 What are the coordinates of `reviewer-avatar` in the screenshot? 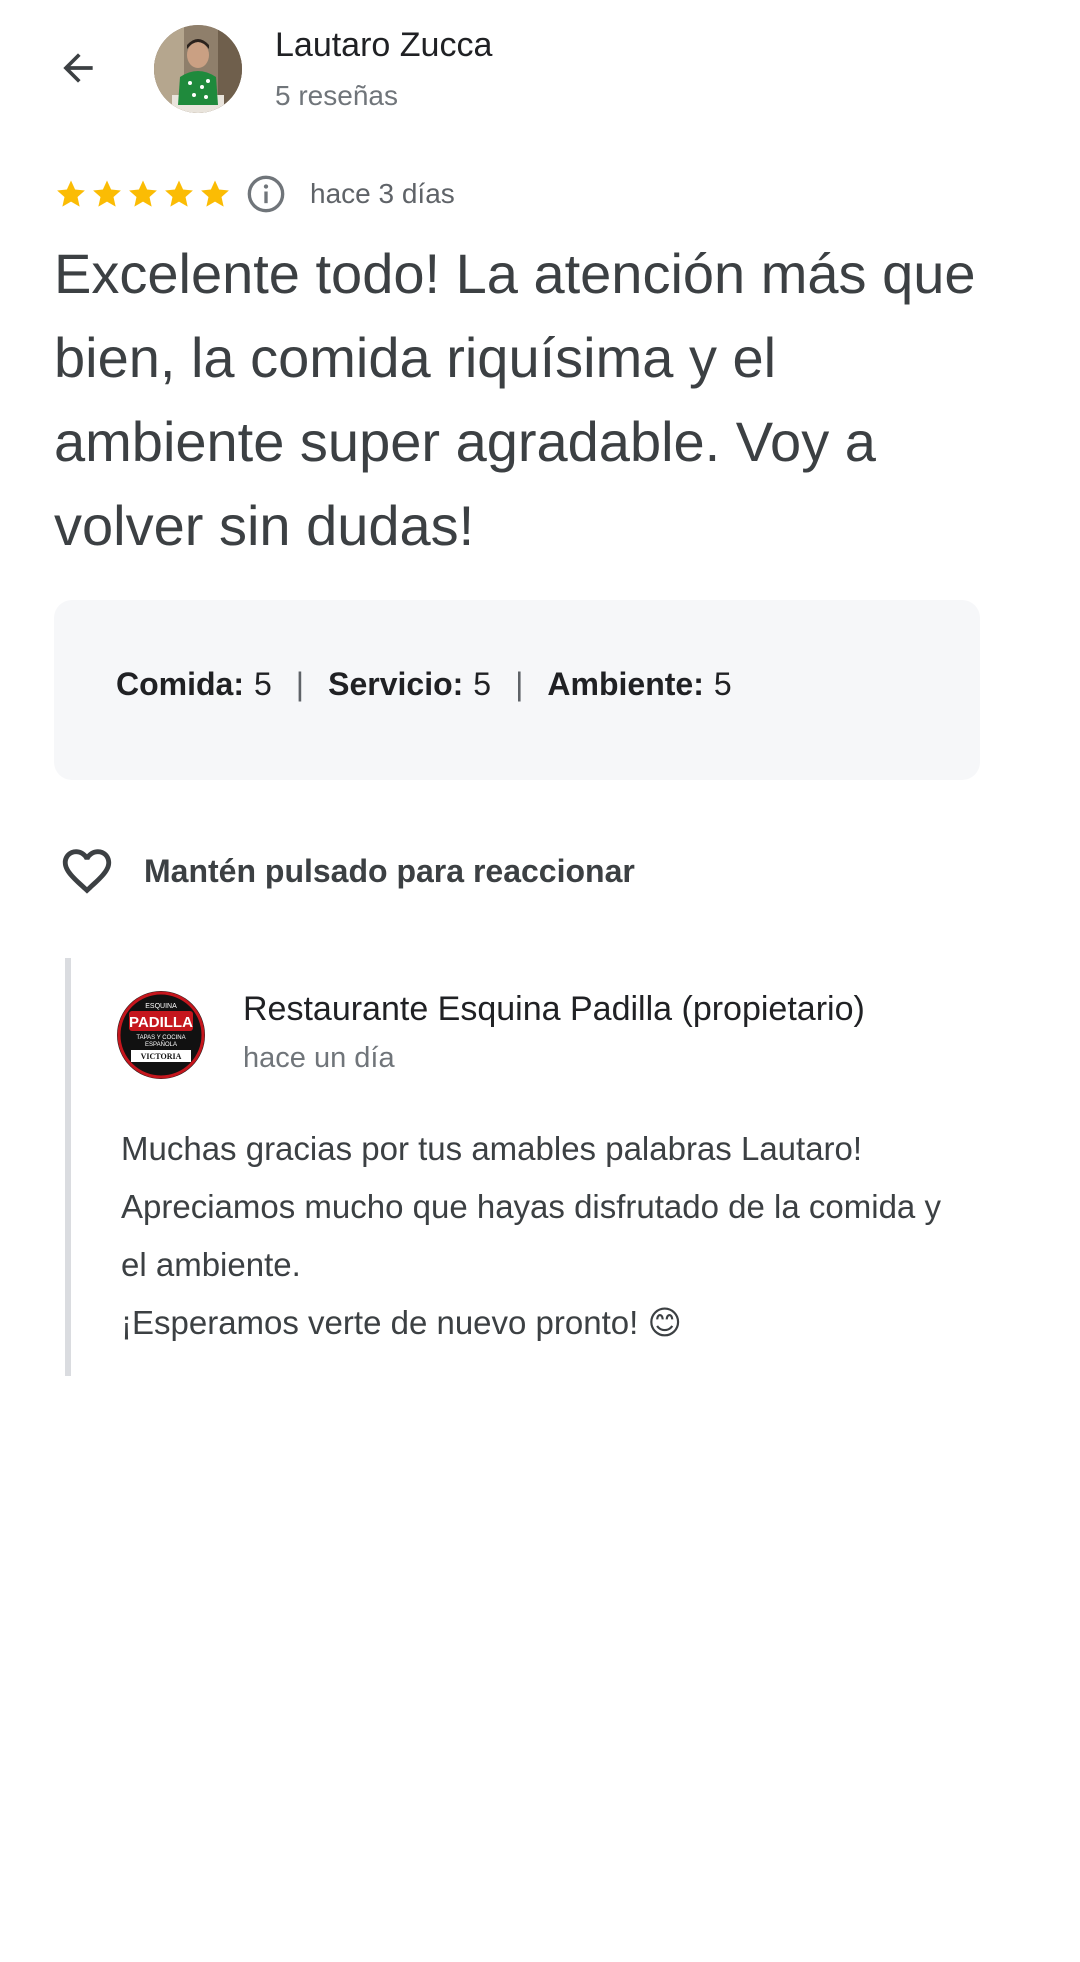 It's located at (198, 69).